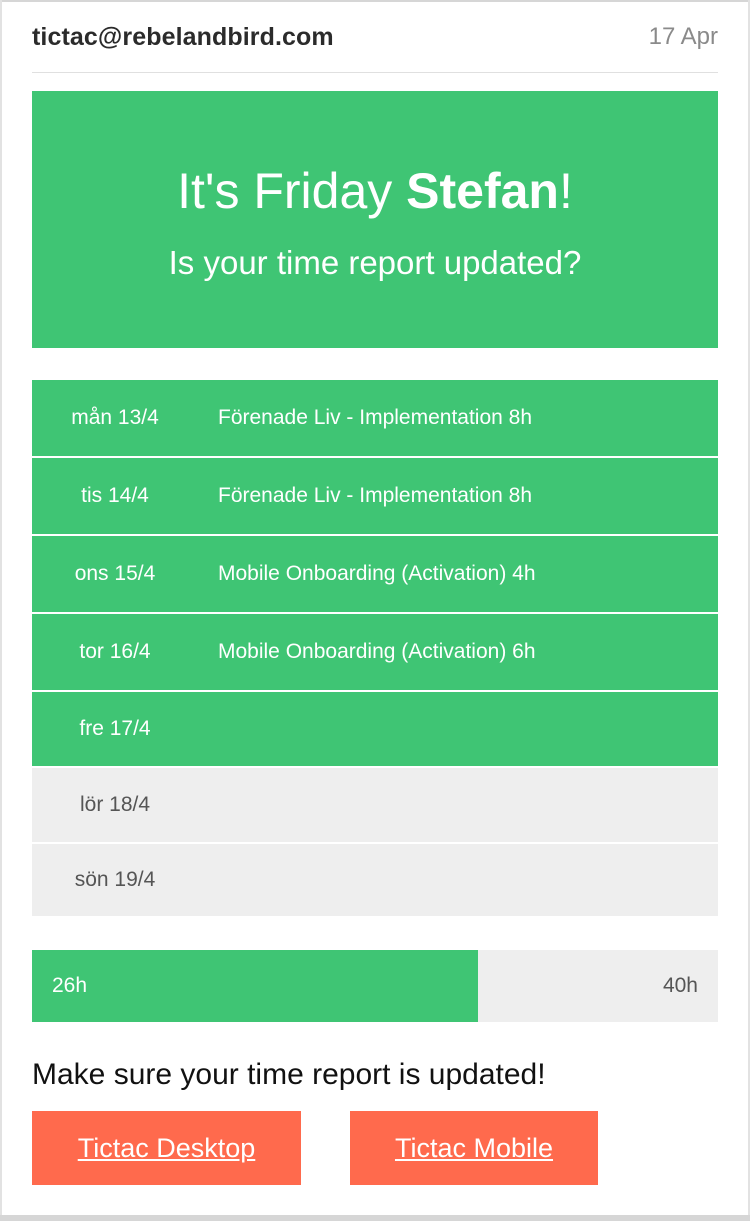  Describe the element at coordinates (375, 37) in the screenshot. I see `mail-header: tictac@rebelandbird.com 17 Apr` at that location.